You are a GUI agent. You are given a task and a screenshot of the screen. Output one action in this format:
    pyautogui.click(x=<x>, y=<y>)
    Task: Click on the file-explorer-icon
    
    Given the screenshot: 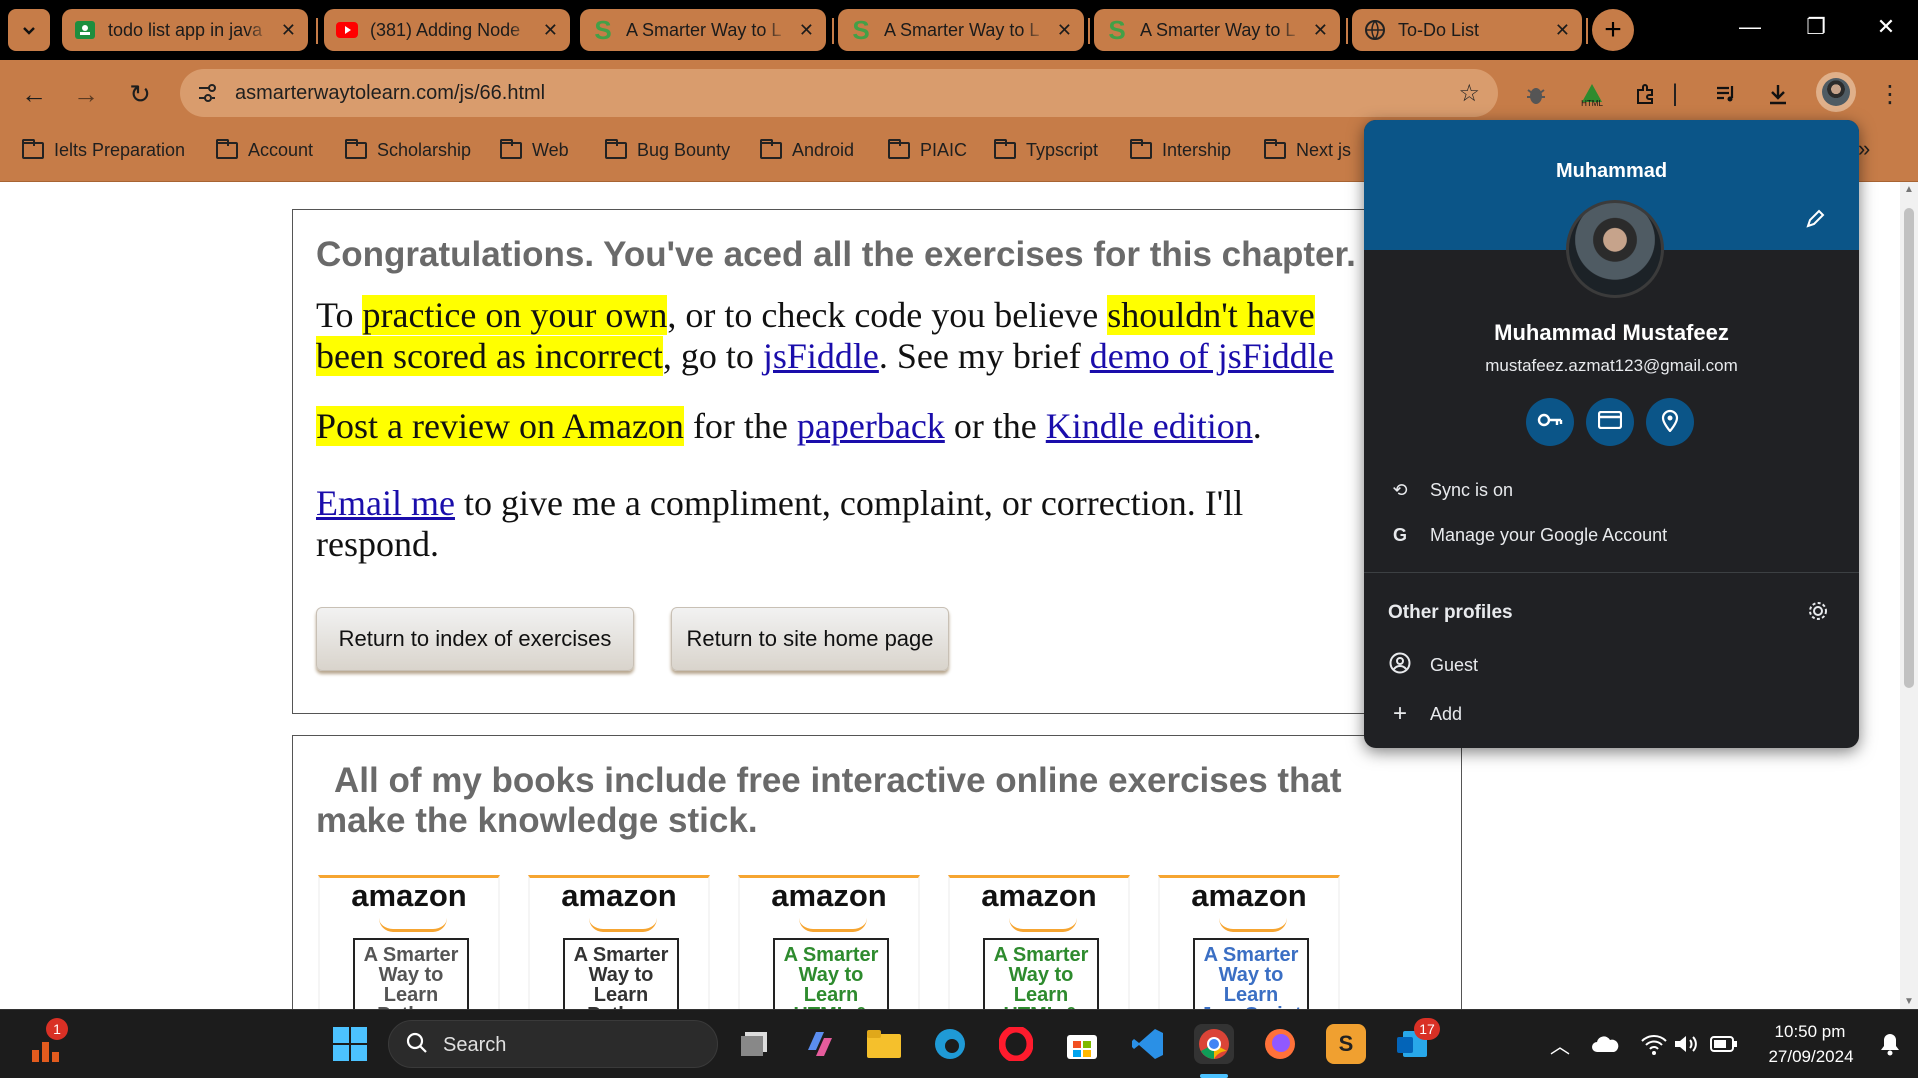 What is the action you would take?
    pyautogui.click(x=884, y=1044)
    